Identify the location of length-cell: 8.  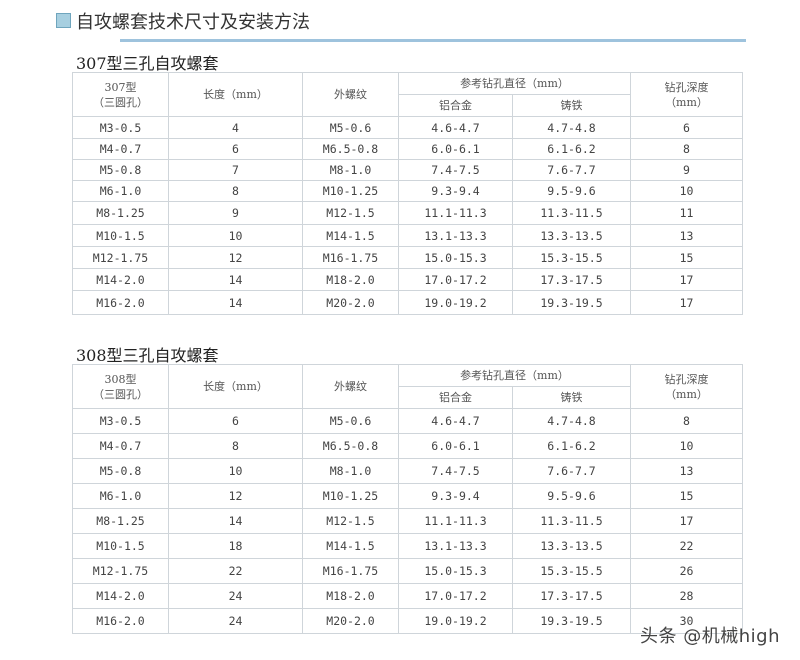
(235, 446).